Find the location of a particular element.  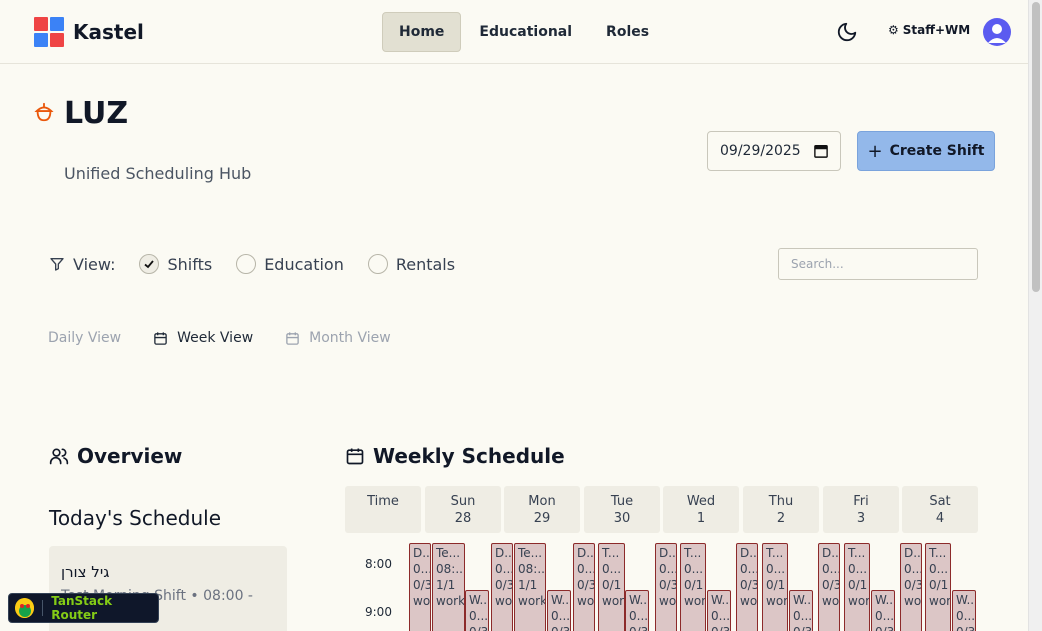

nav-home: Home is located at coordinates (422, 32).